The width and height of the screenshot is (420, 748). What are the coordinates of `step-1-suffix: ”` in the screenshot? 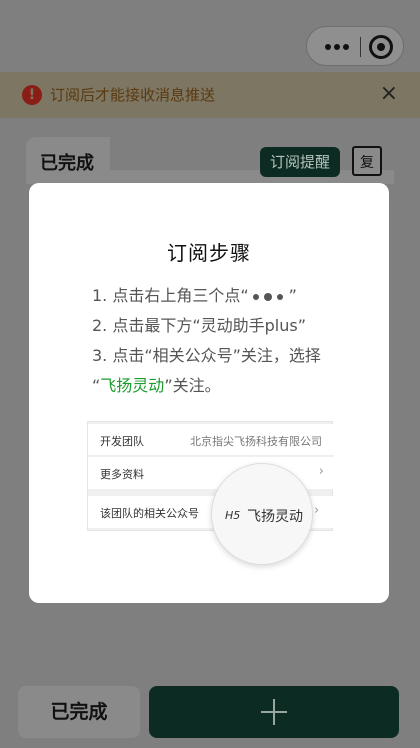 It's located at (292, 295).